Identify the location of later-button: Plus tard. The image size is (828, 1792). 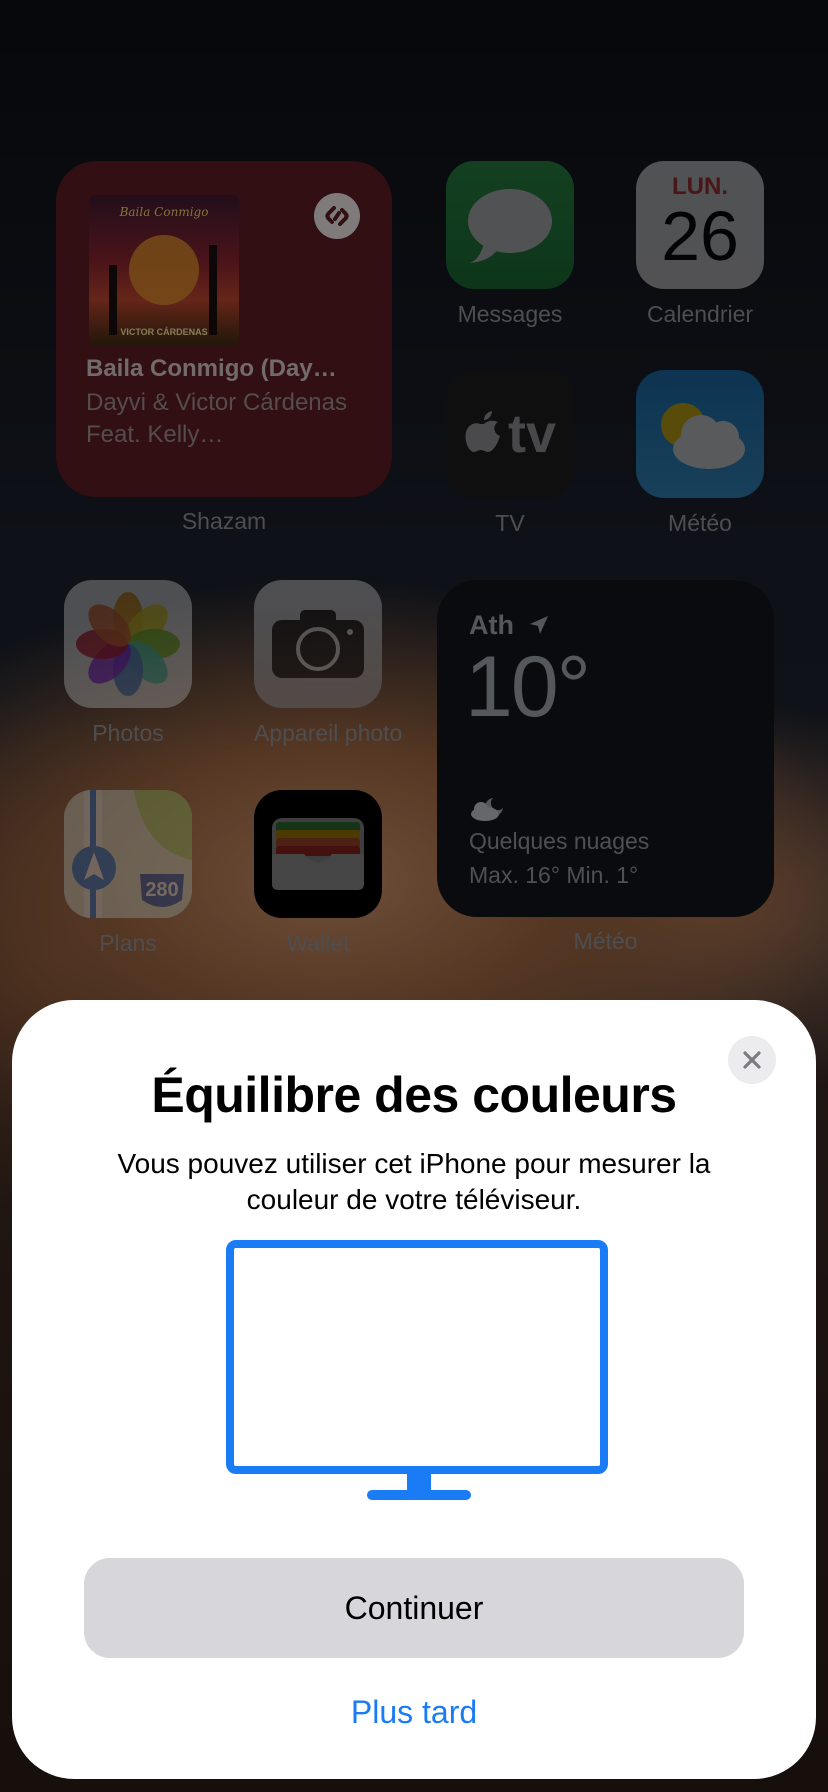
(414, 1712).